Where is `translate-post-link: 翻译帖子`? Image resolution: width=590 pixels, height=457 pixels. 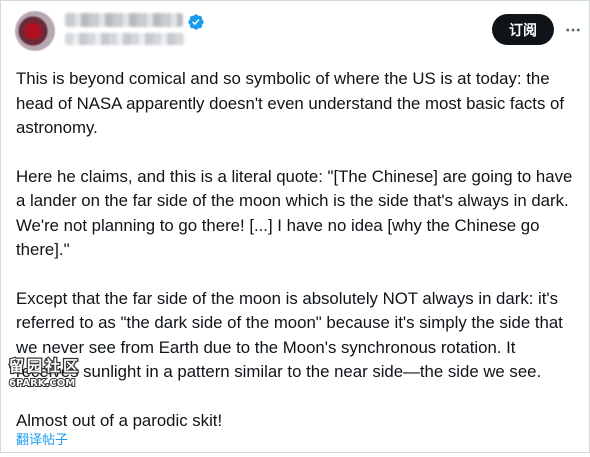 translate-post-link: 翻译帖子 is located at coordinates (42, 438).